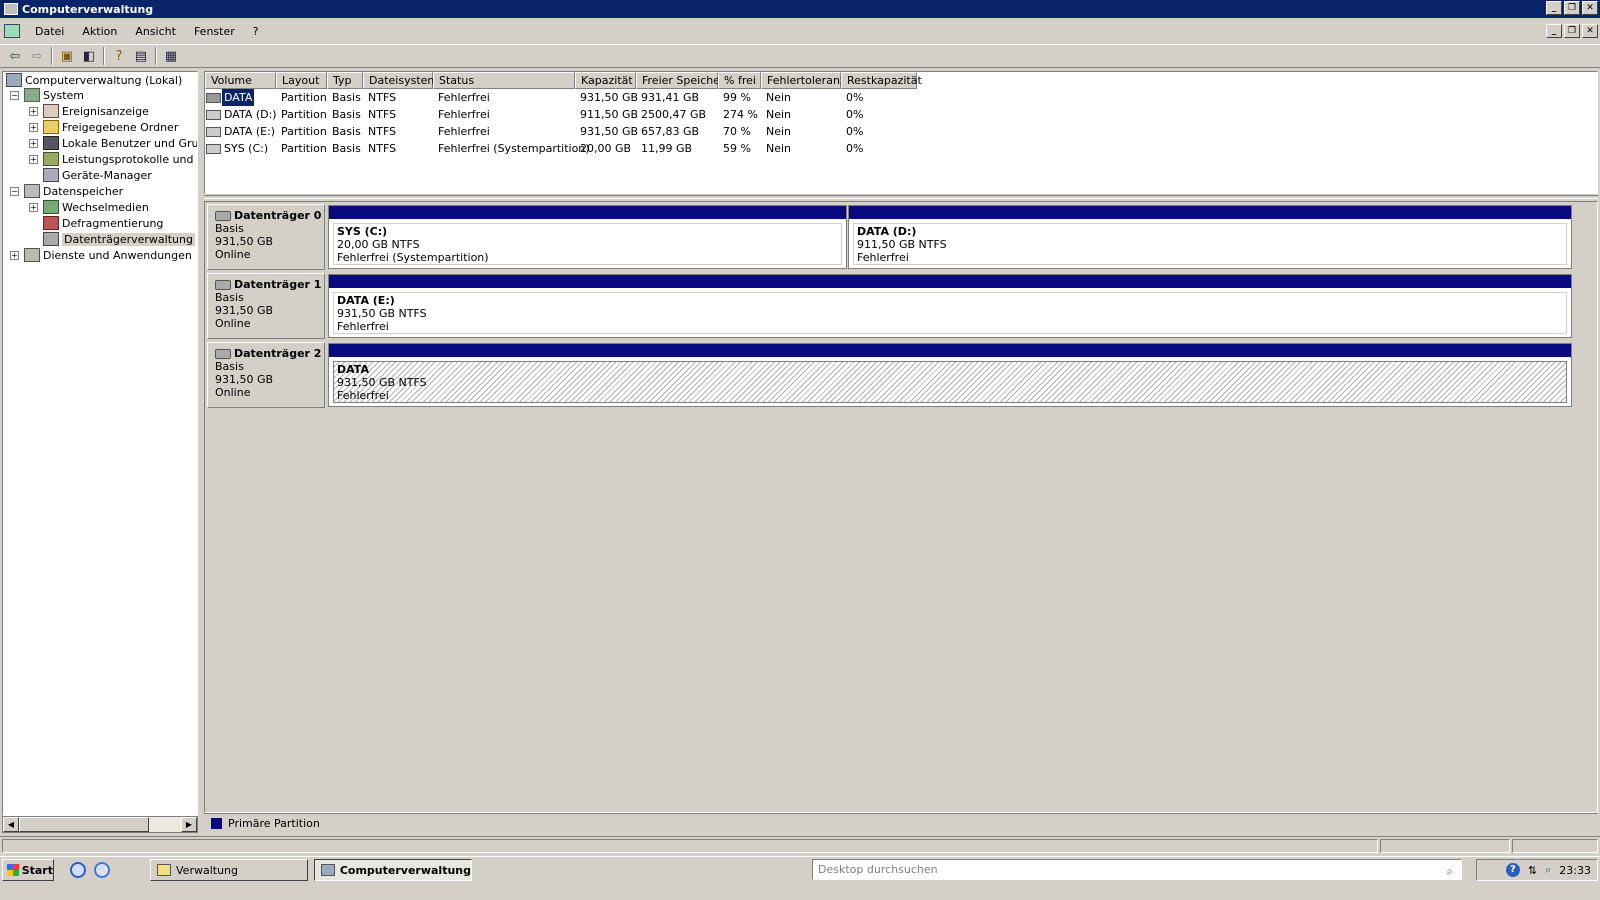 This screenshot has height=900, width=1600. I want to click on system-tray: ? ⇅ ⌕ 23:33, so click(1537, 870).